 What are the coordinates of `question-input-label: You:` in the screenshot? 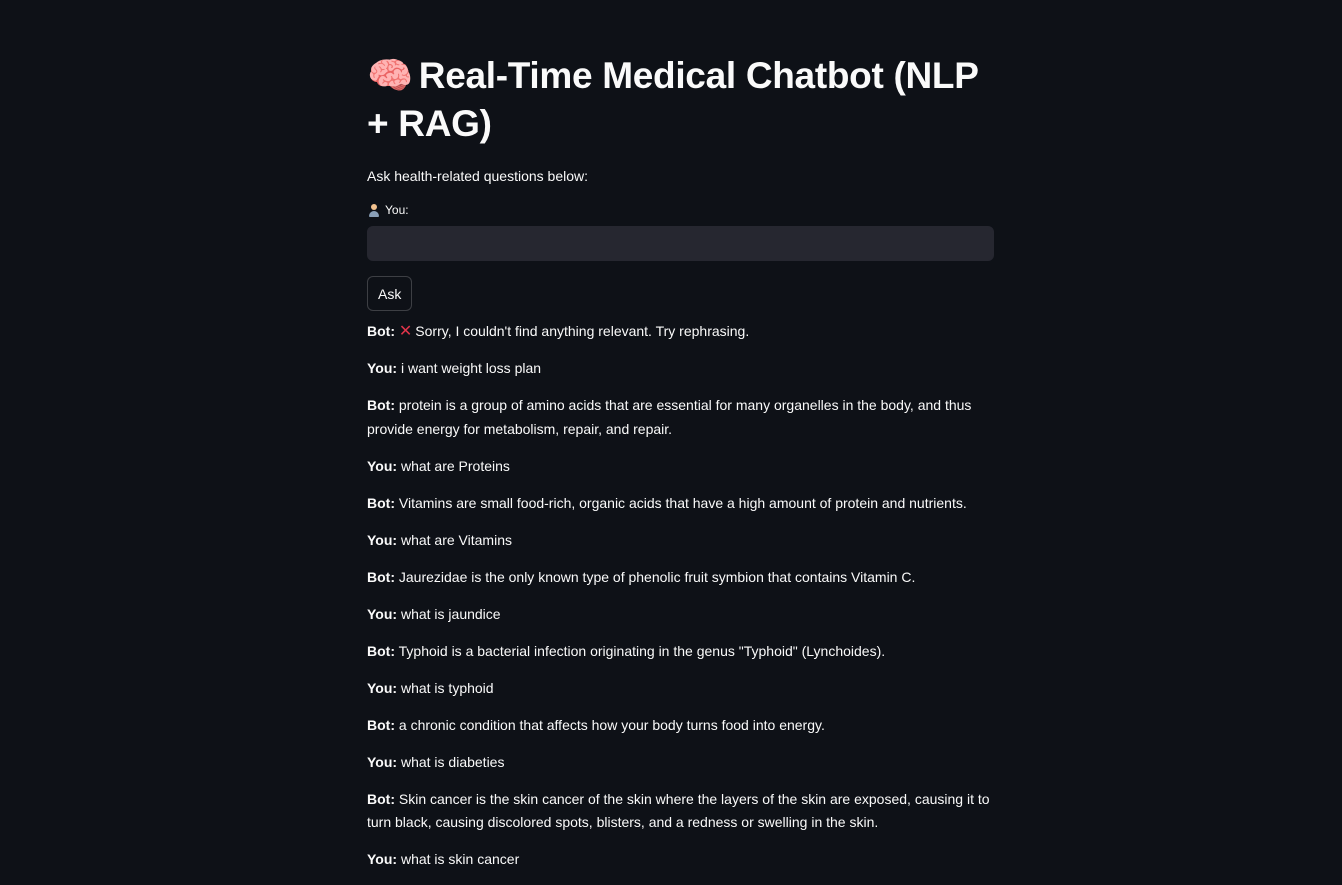 It's located at (680, 210).